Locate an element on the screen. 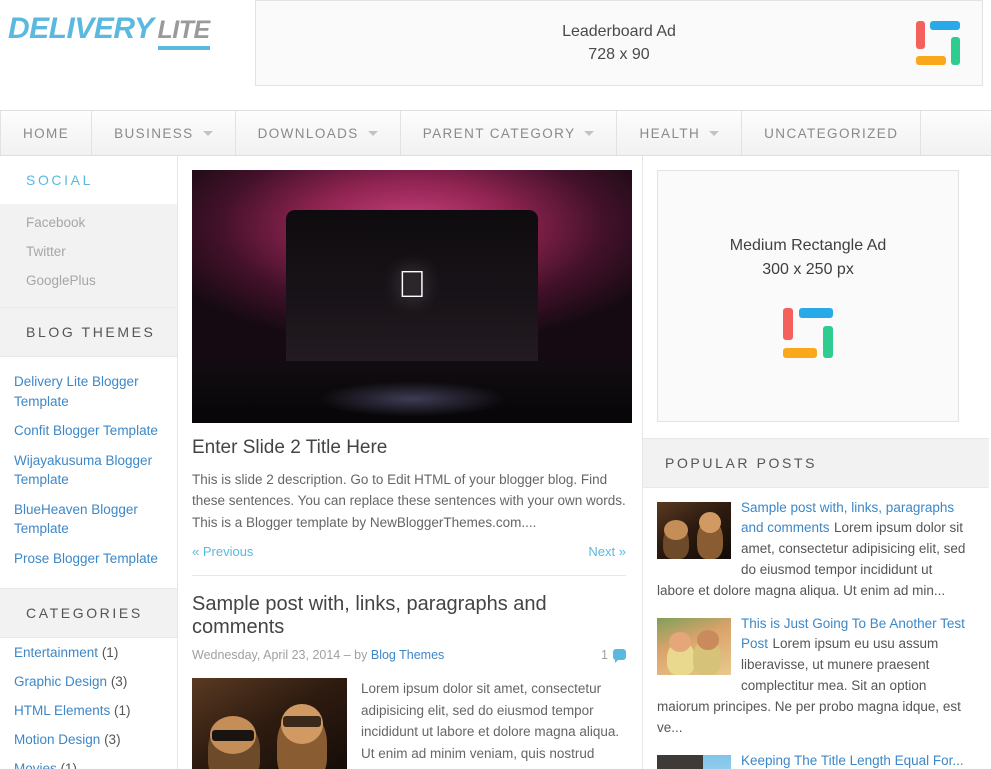 Image resolution: width=991 pixels, height=769 pixels. comment-bubble-icon is located at coordinates (619, 656).